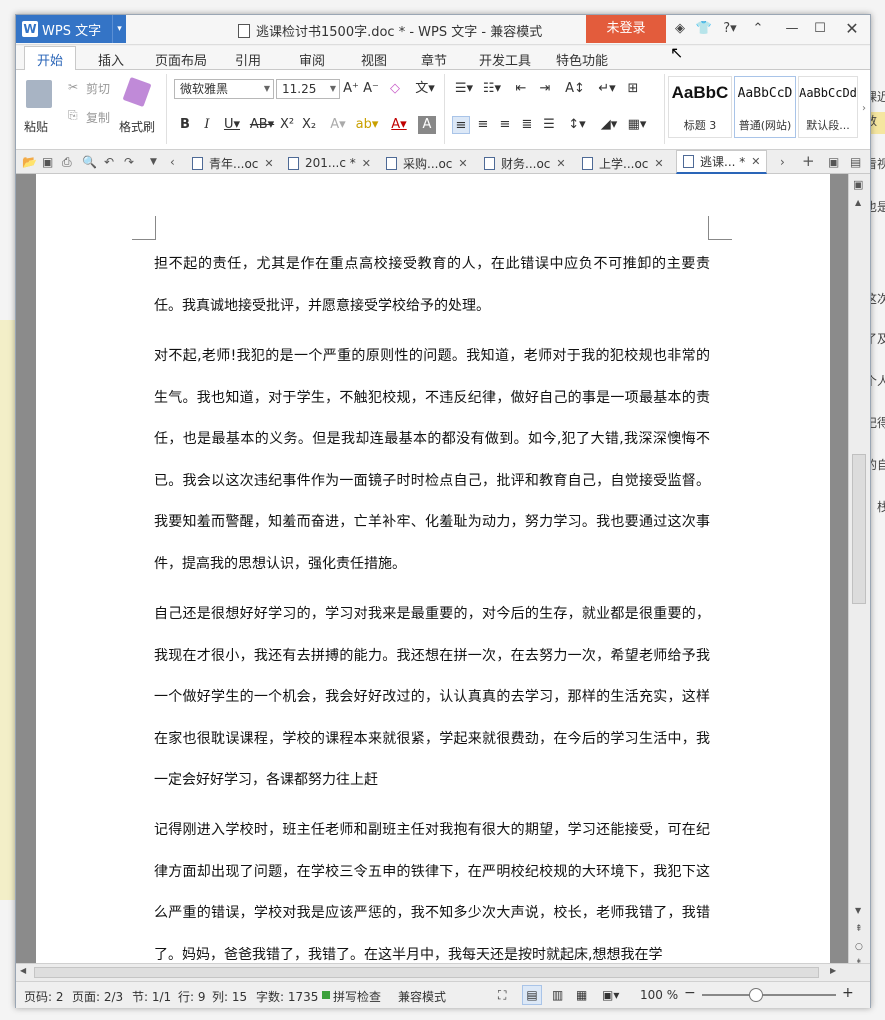  I want to click on help-icon: ?▾, so click(730, 29).